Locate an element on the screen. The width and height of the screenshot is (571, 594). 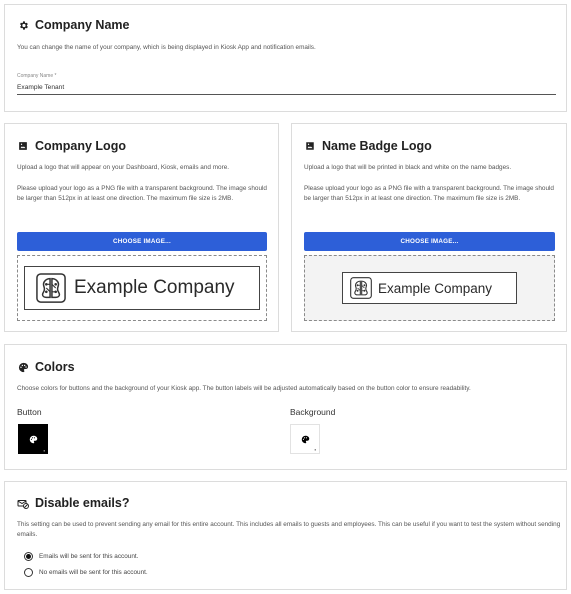
emails-enabled-label: Emails will be sent for this account. is located at coordinates (89, 556).